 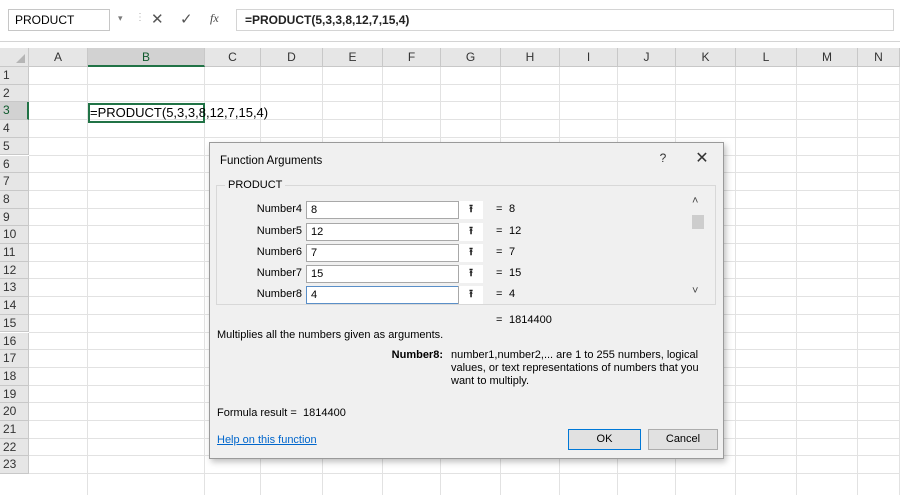 I want to click on argument-result: 4, so click(x=512, y=294).